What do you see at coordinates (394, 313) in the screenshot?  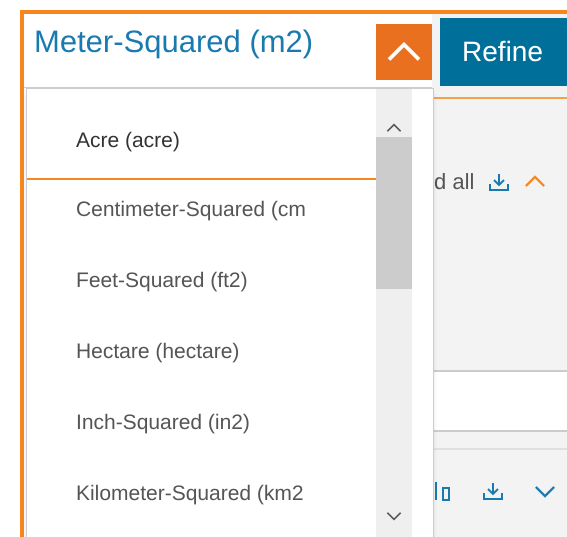 I see `scrollbar` at bounding box center [394, 313].